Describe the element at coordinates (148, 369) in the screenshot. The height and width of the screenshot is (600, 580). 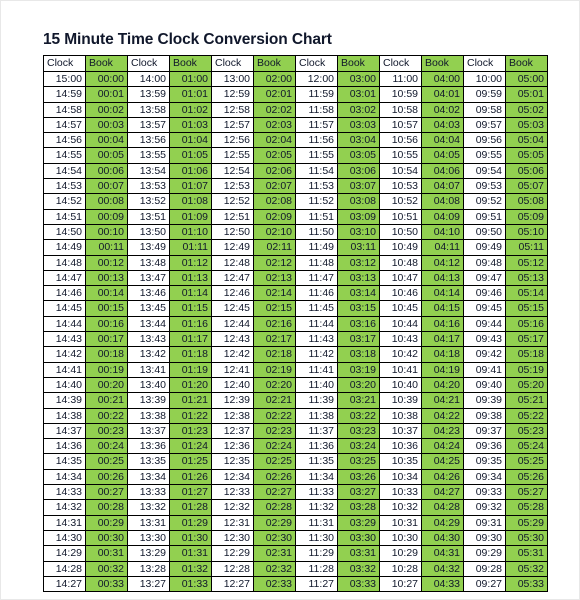
I see `clock-time-cell: 13:41` at that location.